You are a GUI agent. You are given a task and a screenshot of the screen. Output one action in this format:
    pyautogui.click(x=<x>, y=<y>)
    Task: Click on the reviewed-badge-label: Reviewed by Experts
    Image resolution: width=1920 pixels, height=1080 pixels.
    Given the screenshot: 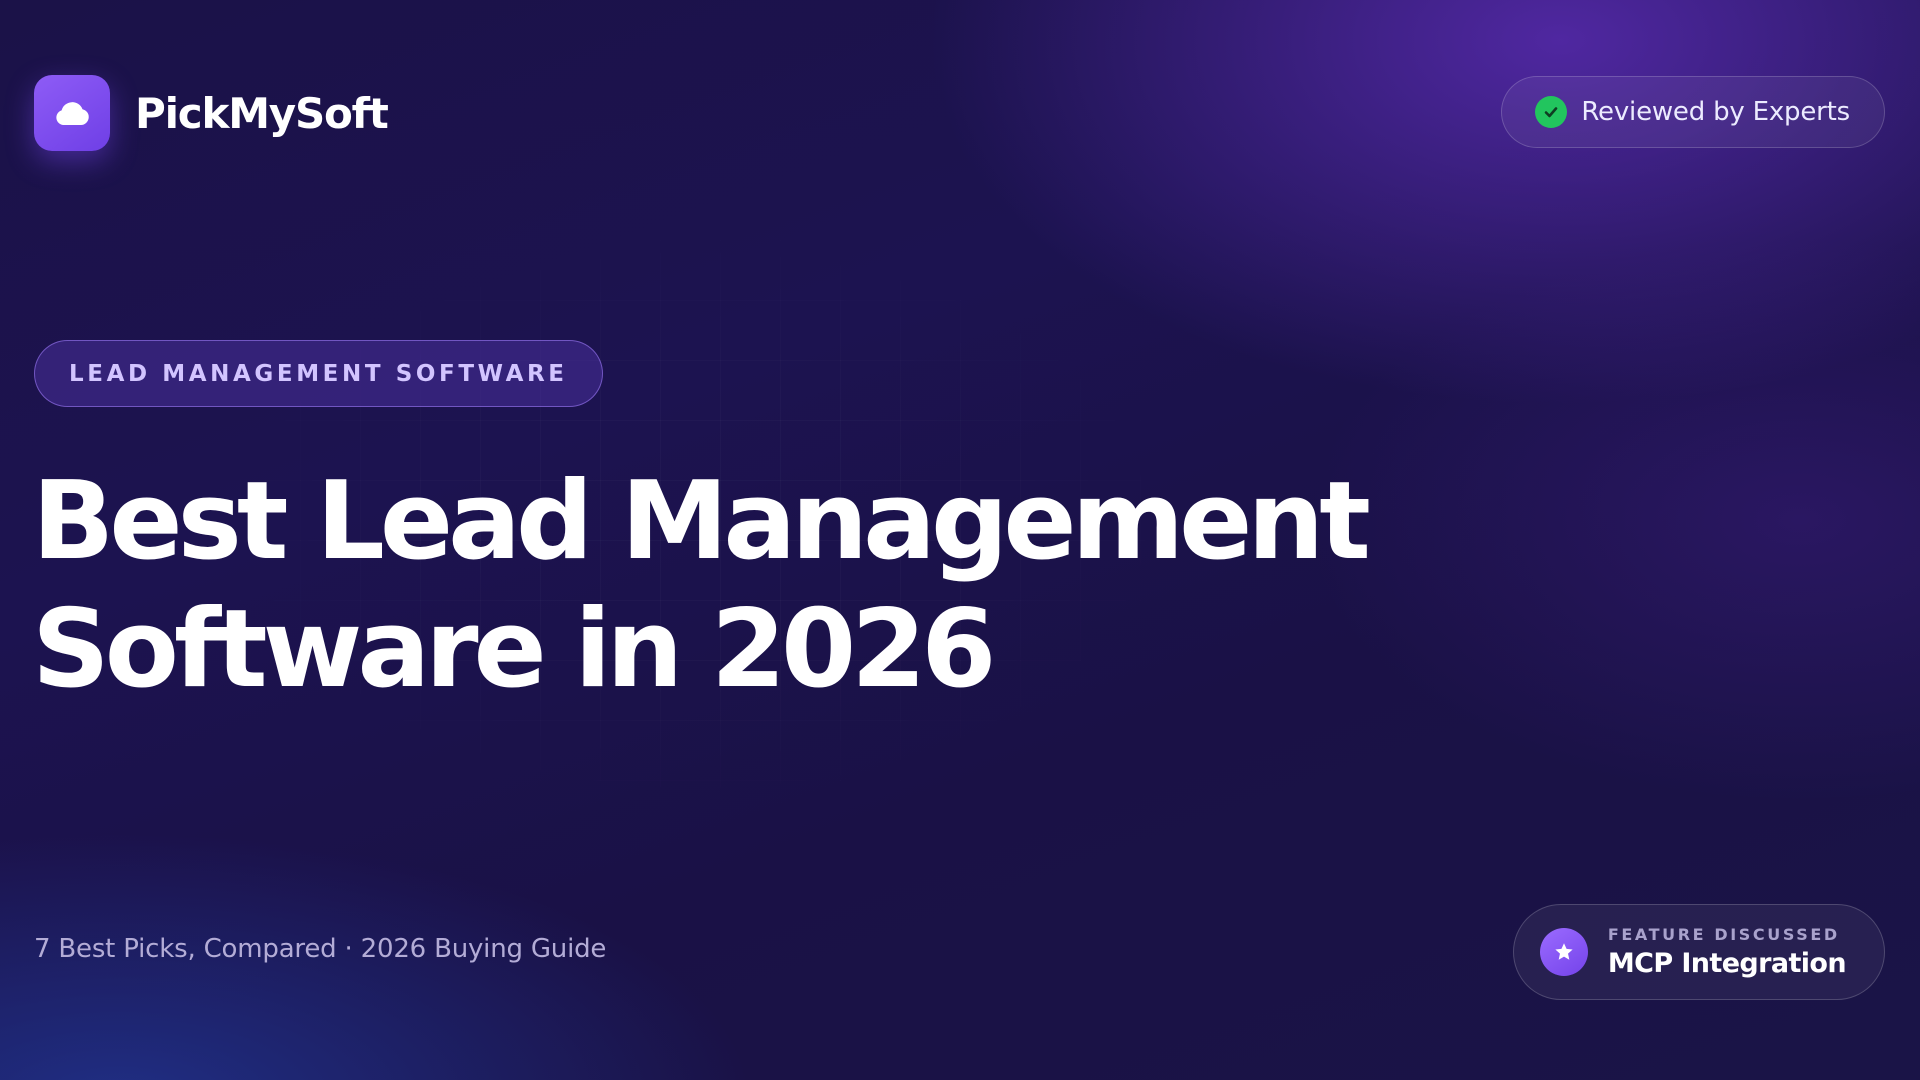 What is the action you would take?
    pyautogui.click(x=1715, y=112)
    